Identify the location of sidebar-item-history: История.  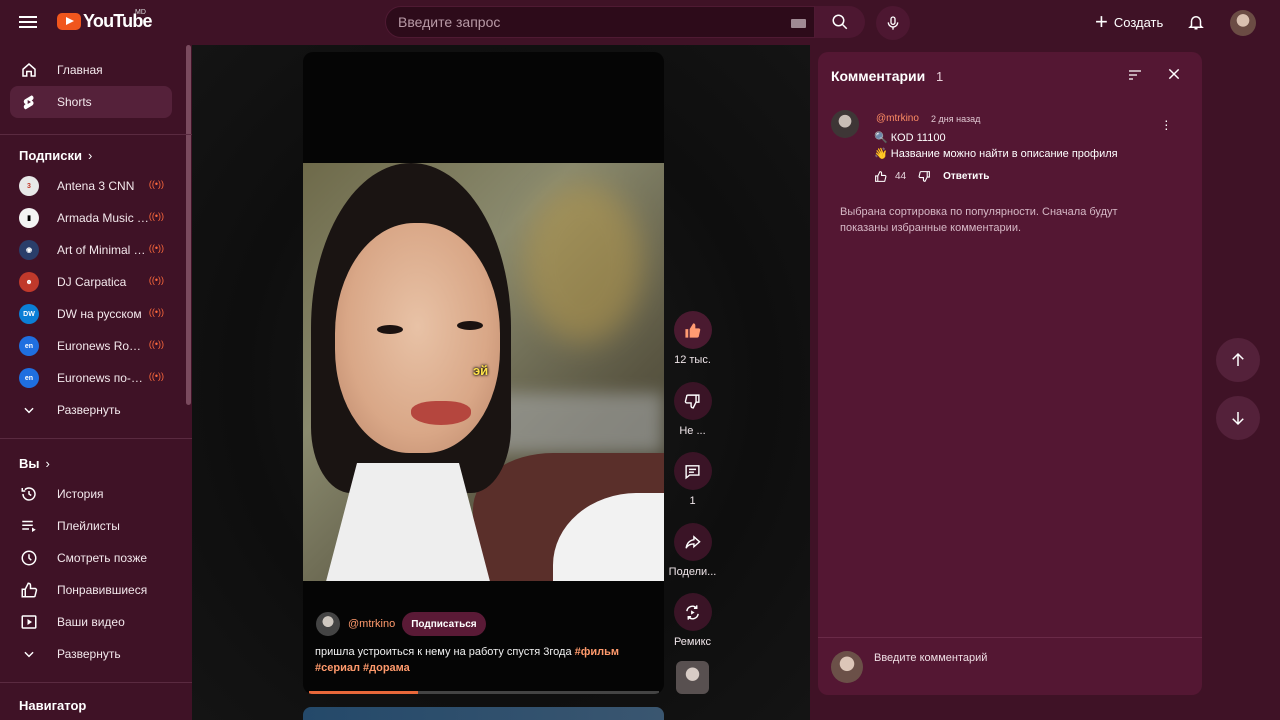
(91, 494).